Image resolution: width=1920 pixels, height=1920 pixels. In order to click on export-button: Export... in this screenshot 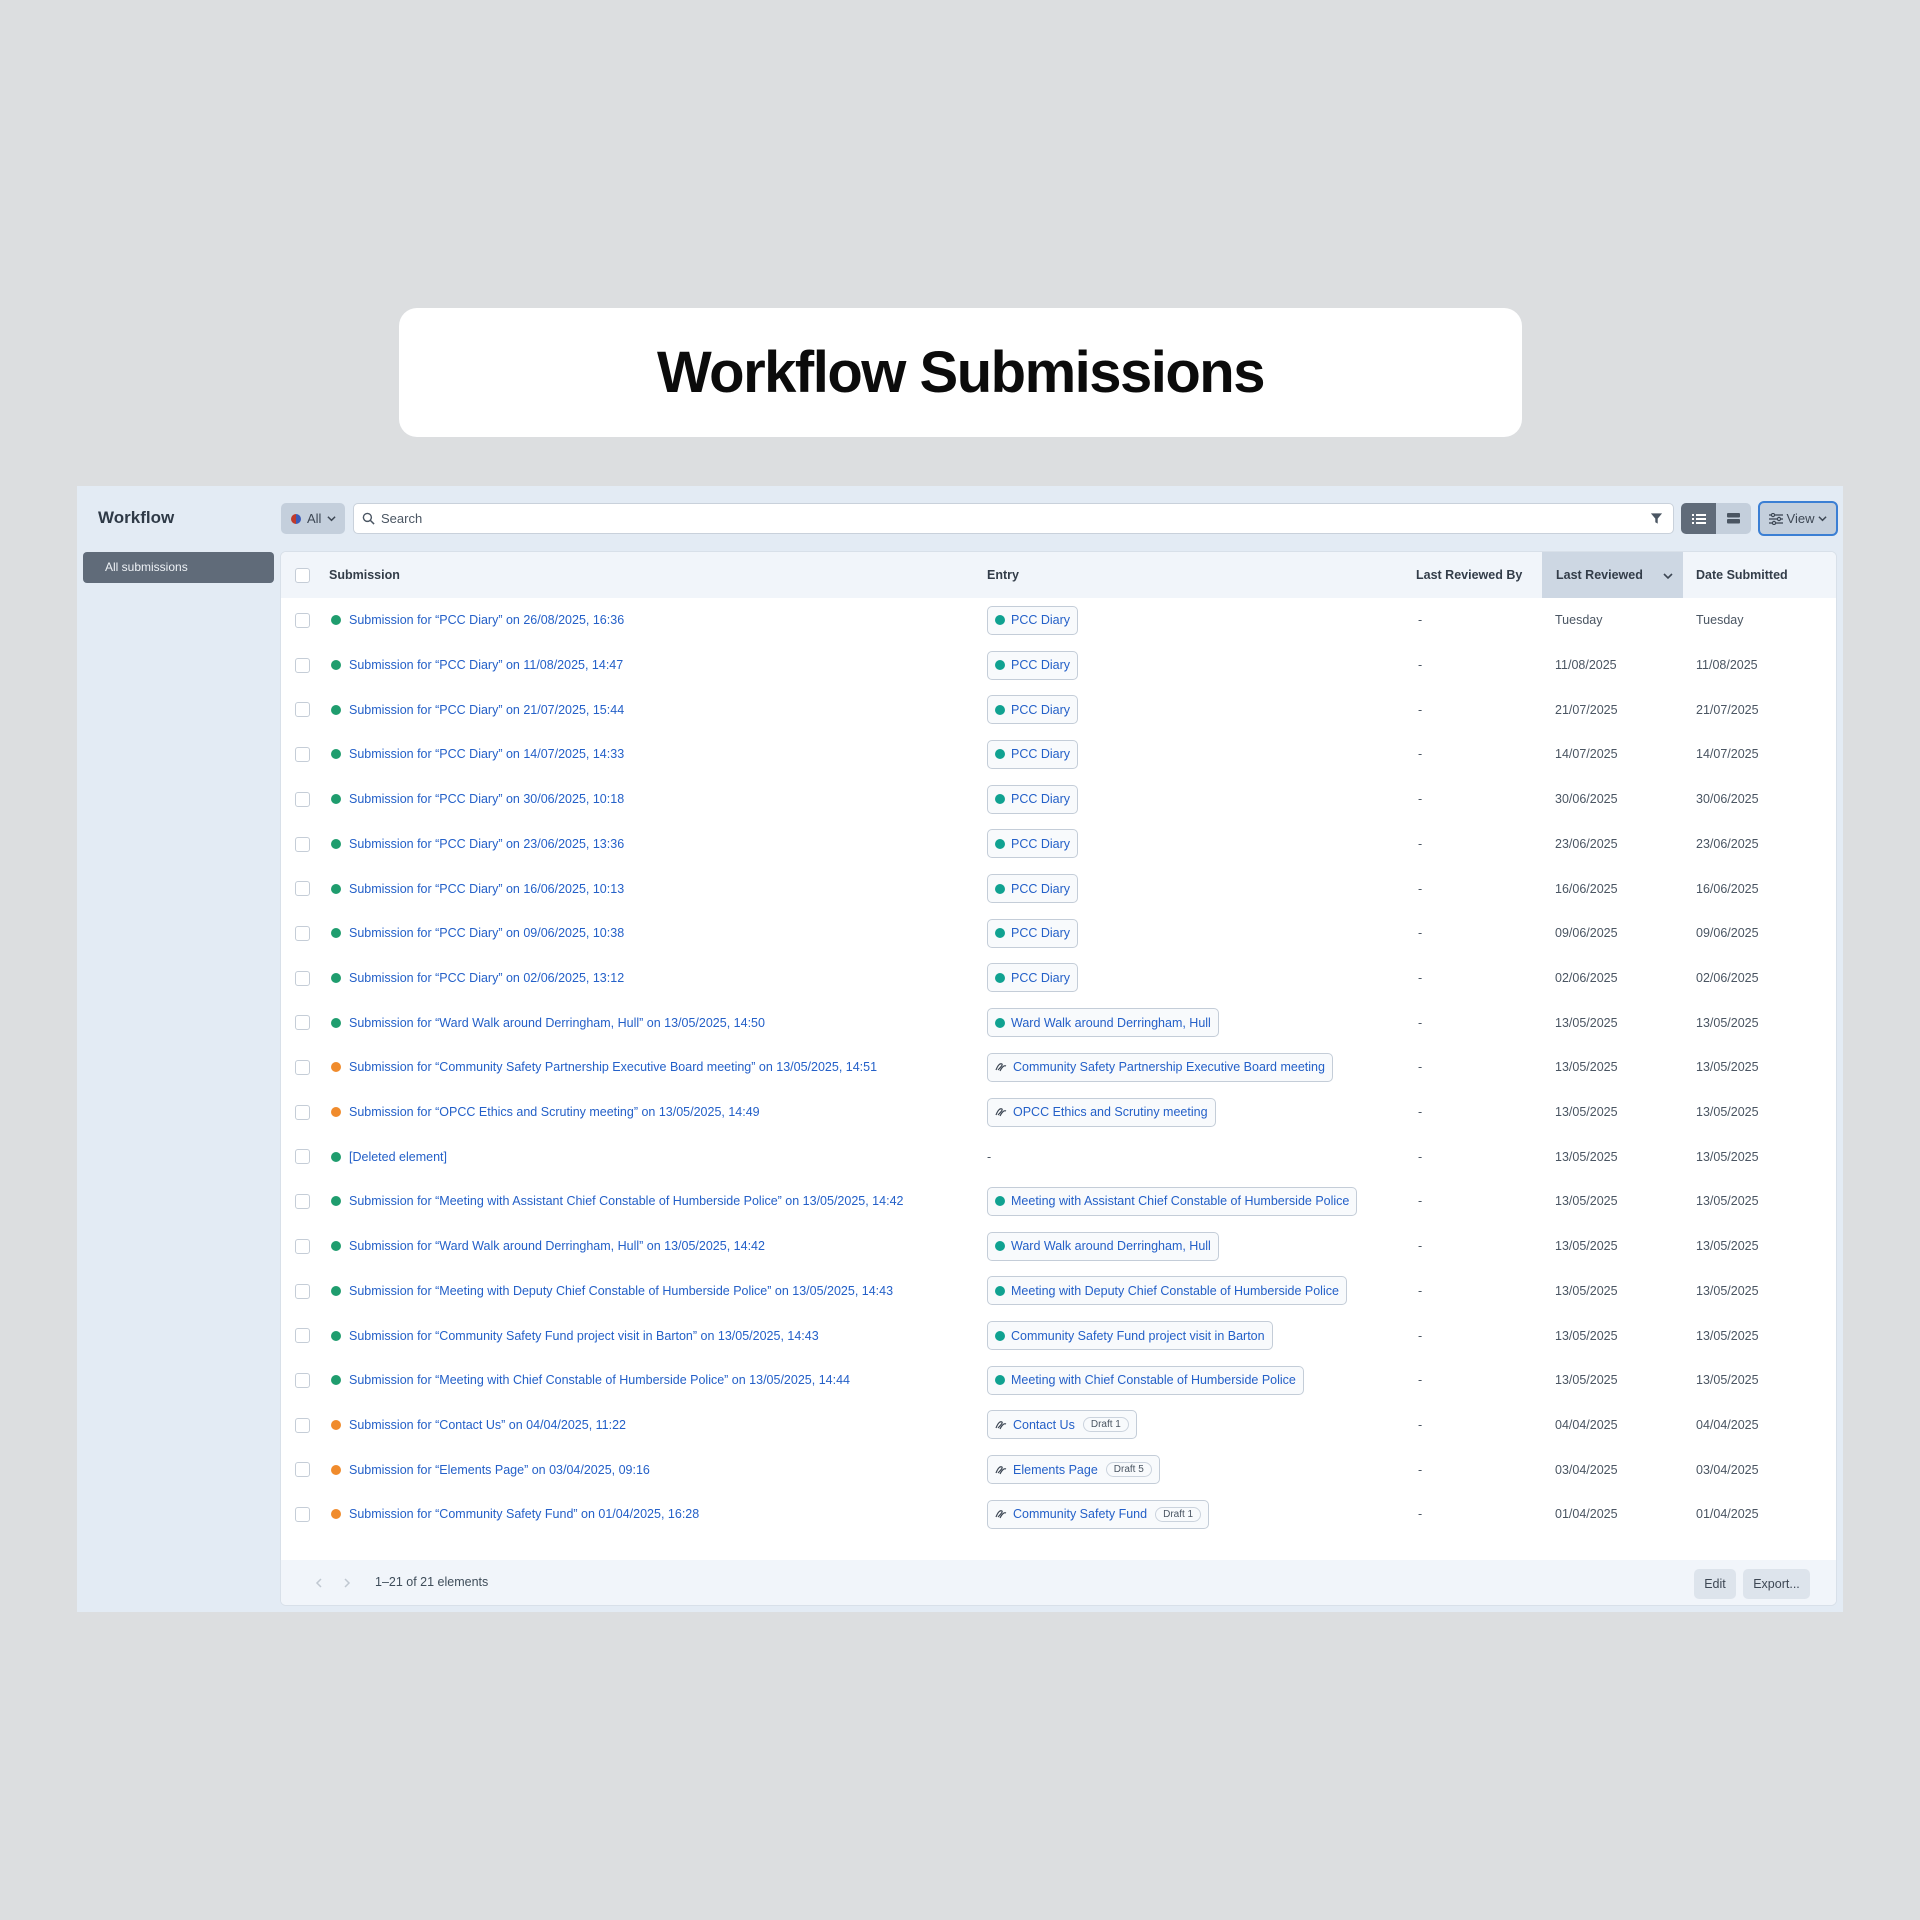, I will do `click(1776, 1584)`.